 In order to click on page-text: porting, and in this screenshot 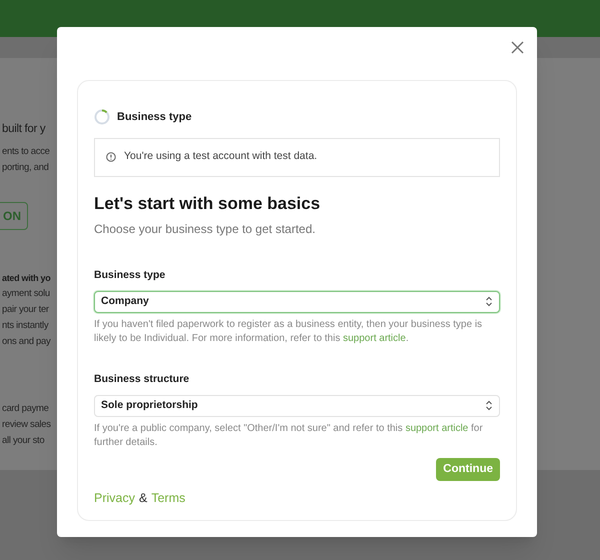, I will do `click(25, 168)`.